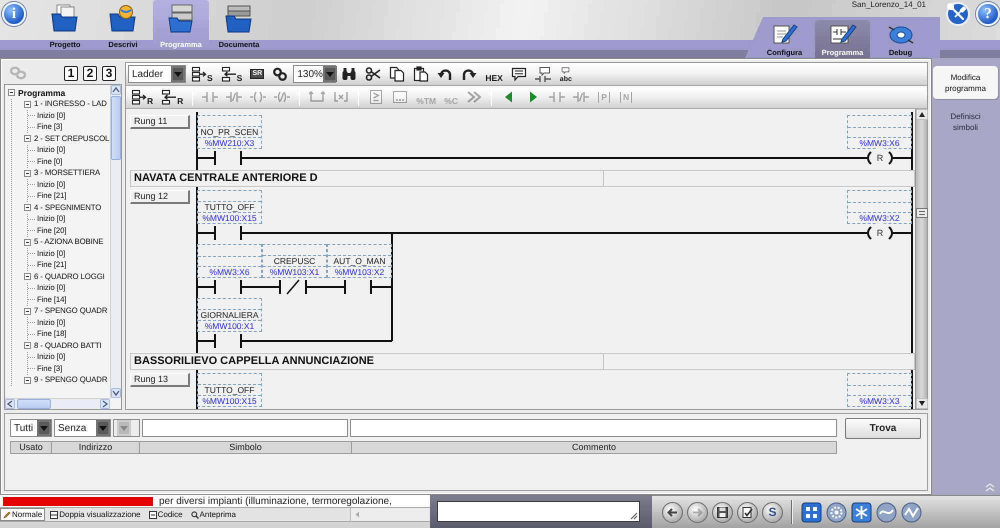 The width and height of the screenshot is (1000, 528). What do you see at coordinates (314, 74) in the screenshot?
I see `zoom-select: 130%` at bounding box center [314, 74].